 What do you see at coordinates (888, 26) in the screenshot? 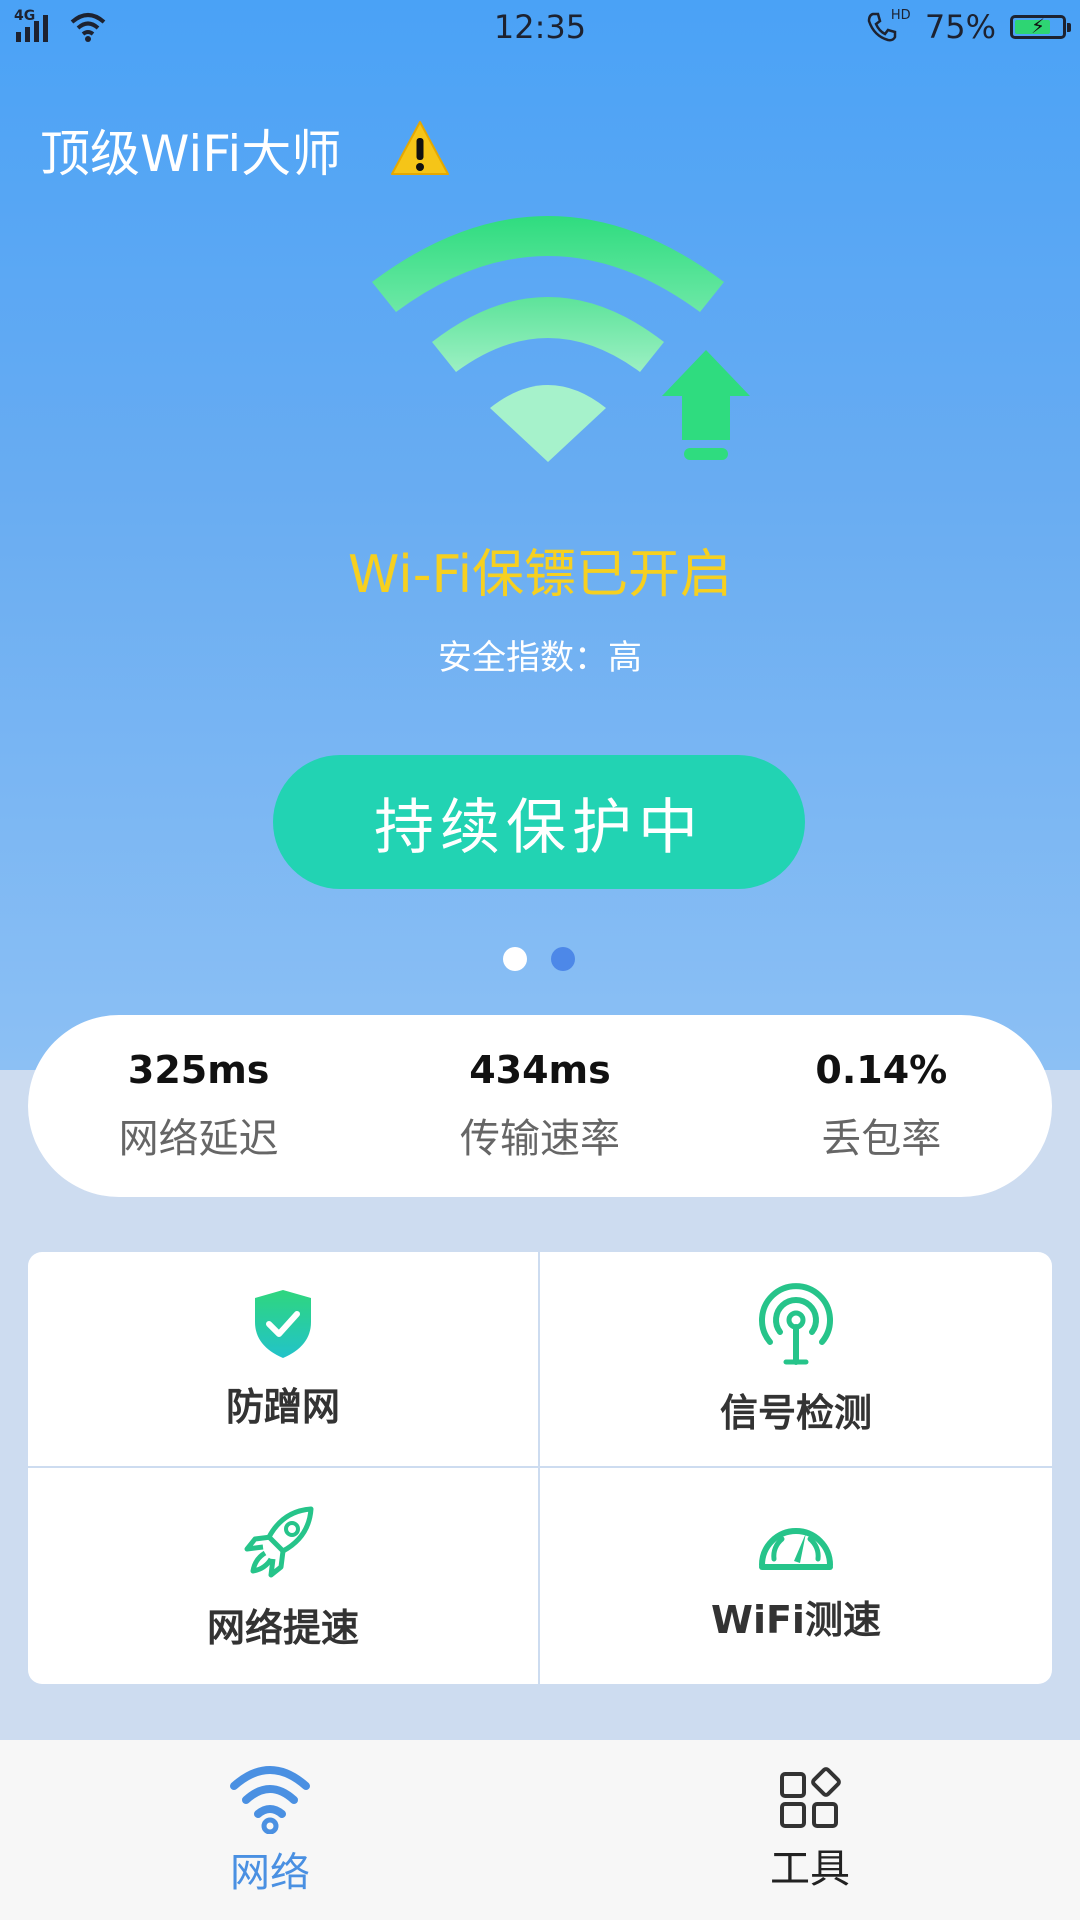
I see `hd-call-icon: HD` at bounding box center [888, 26].